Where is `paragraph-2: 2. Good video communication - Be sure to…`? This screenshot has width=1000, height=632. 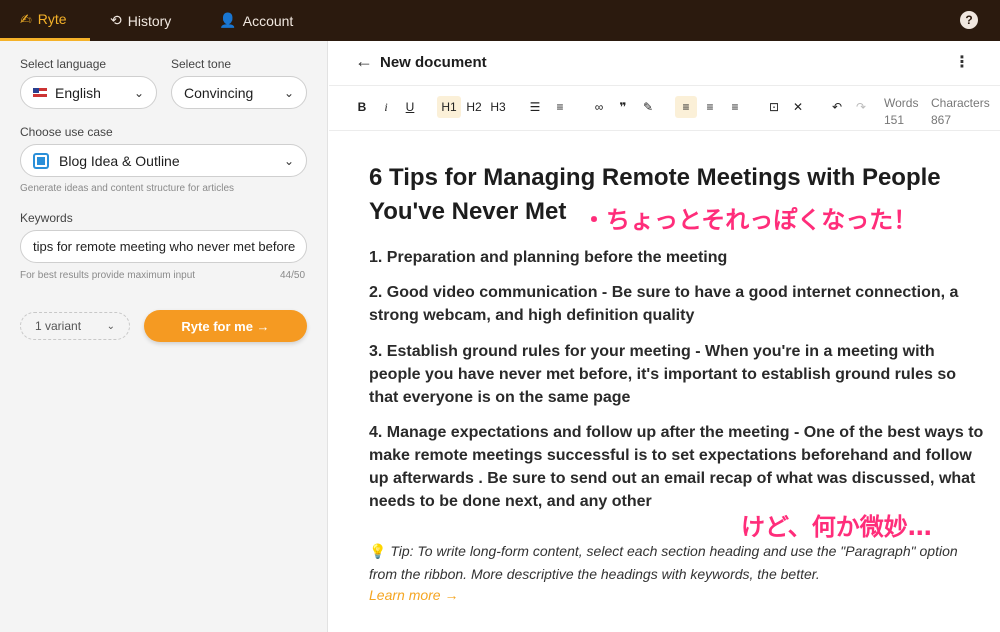 paragraph-2: 2. Good video communication - Be sure to… is located at coordinates (679, 304).